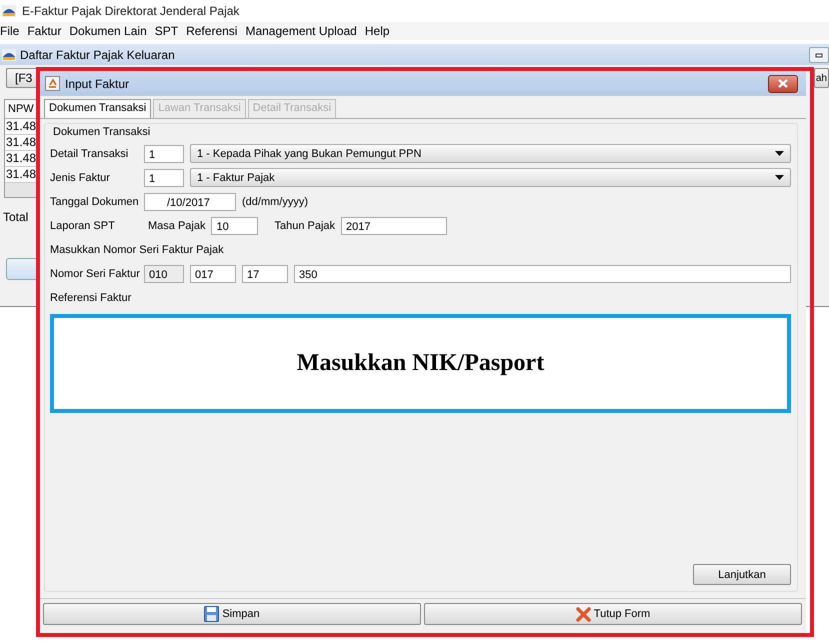  What do you see at coordinates (265, 273) in the screenshot?
I see `input-field: 17` at bounding box center [265, 273].